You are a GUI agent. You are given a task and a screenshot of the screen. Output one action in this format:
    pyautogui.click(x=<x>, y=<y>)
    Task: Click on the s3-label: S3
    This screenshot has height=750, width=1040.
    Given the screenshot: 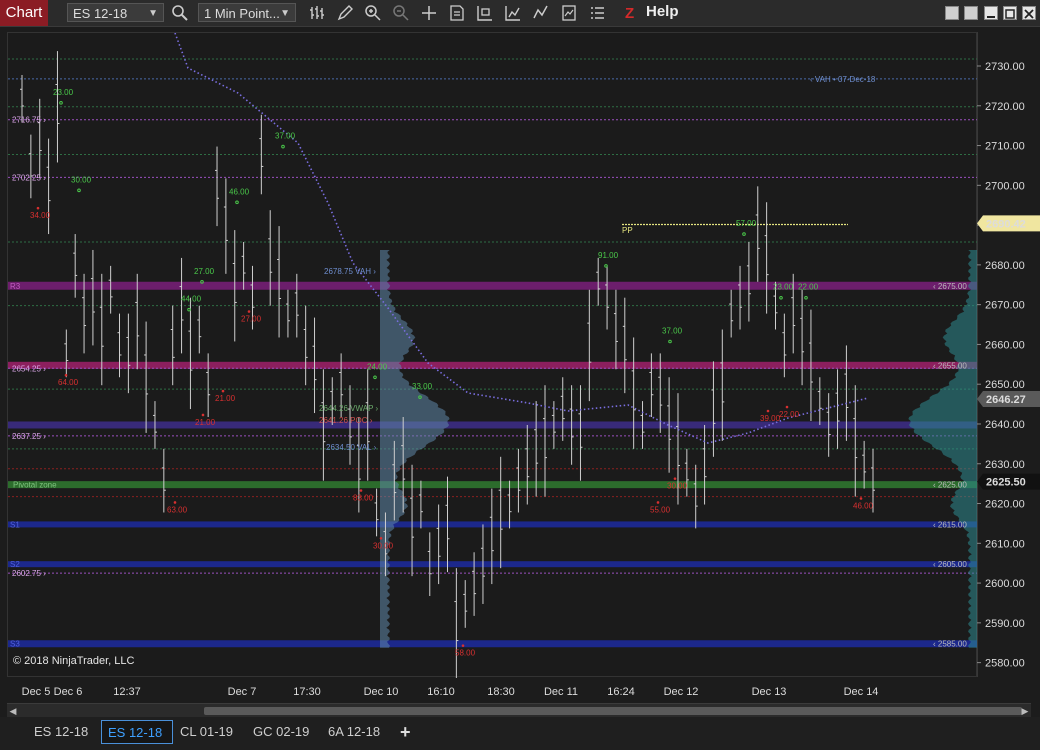 What is the action you would take?
    pyautogui.click(x=15, y=644)
    